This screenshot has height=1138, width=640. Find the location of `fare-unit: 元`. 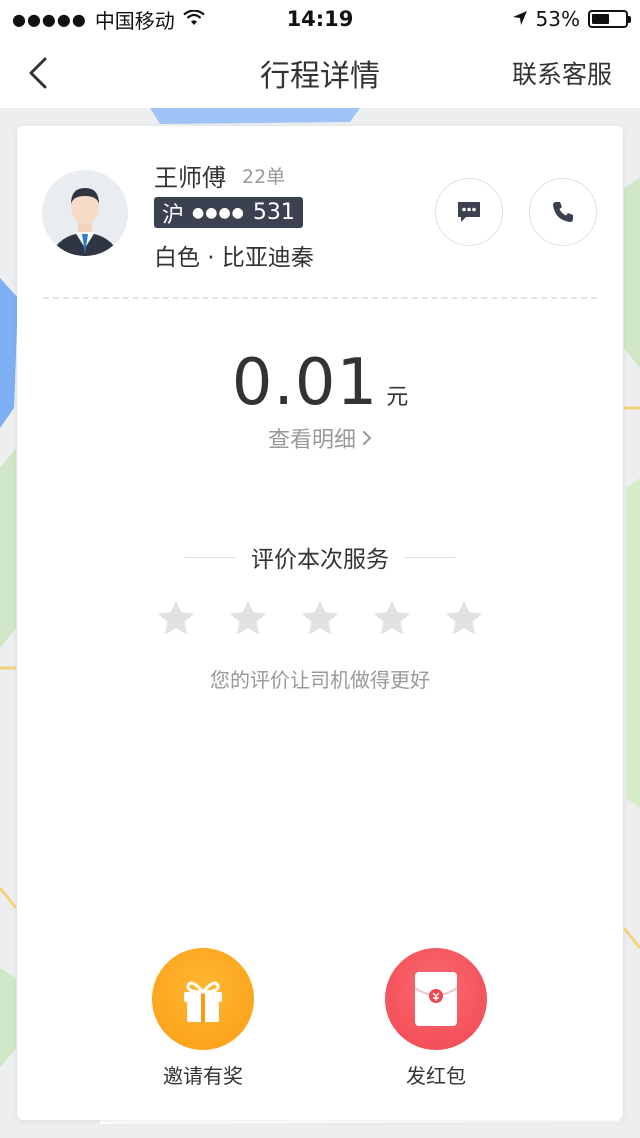

fare-unit: 元 is located at coordinates (397, 397).